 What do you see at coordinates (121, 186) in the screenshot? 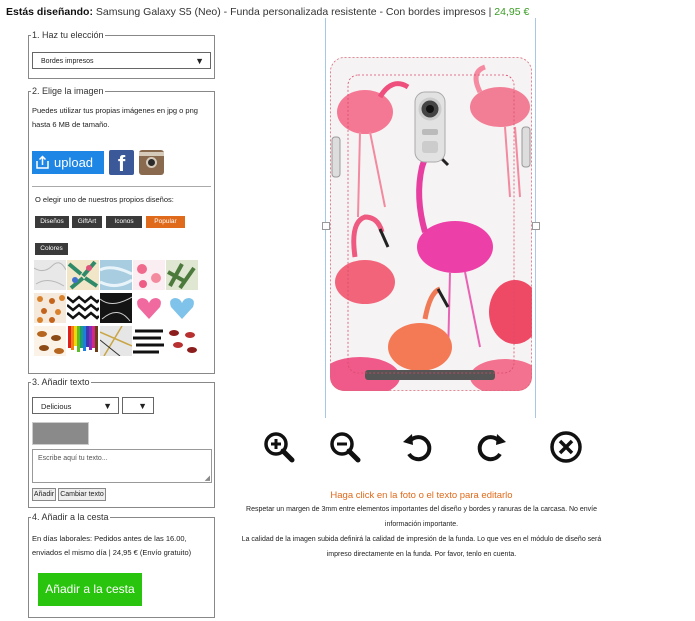
I see `divider` at bounding box center [121, 186].